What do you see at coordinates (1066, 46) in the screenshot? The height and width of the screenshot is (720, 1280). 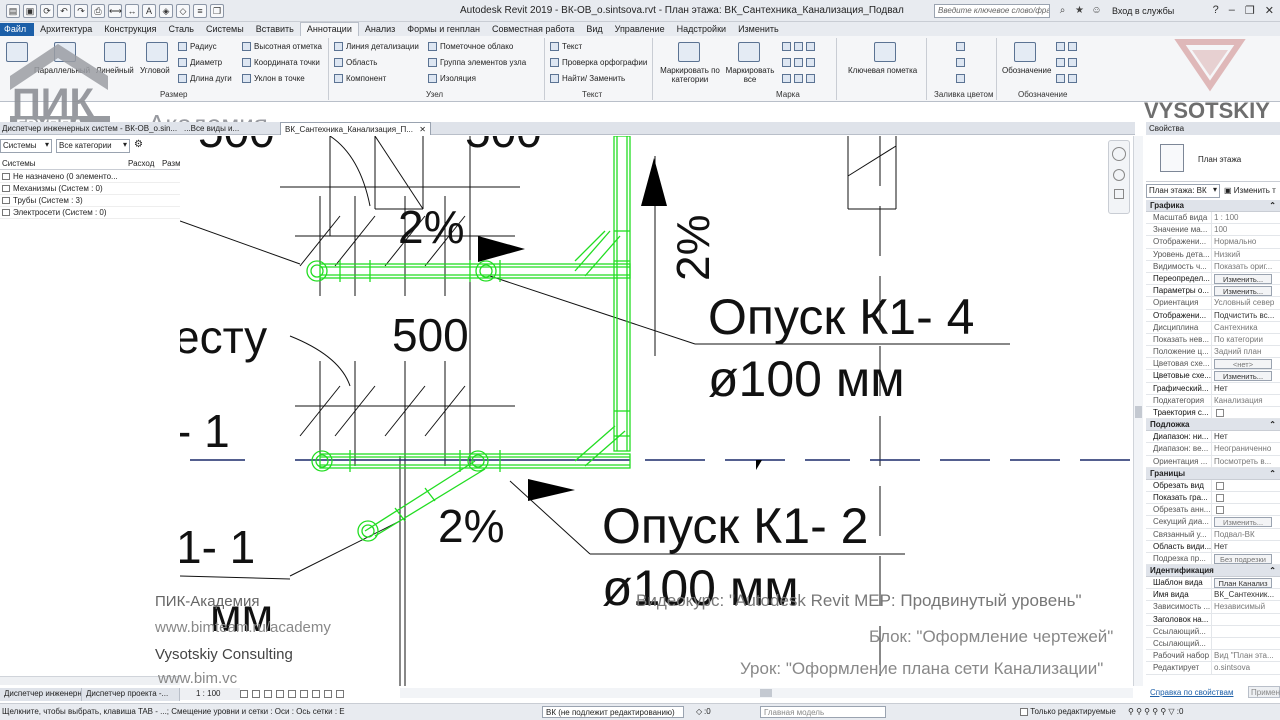 I see `span-direction-button` at bounding box center [1066, 46].